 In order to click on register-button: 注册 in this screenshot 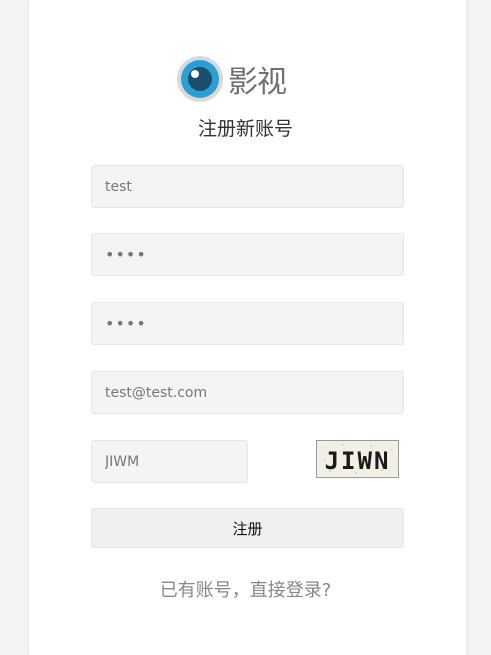, I will do `click(247, 528)`.